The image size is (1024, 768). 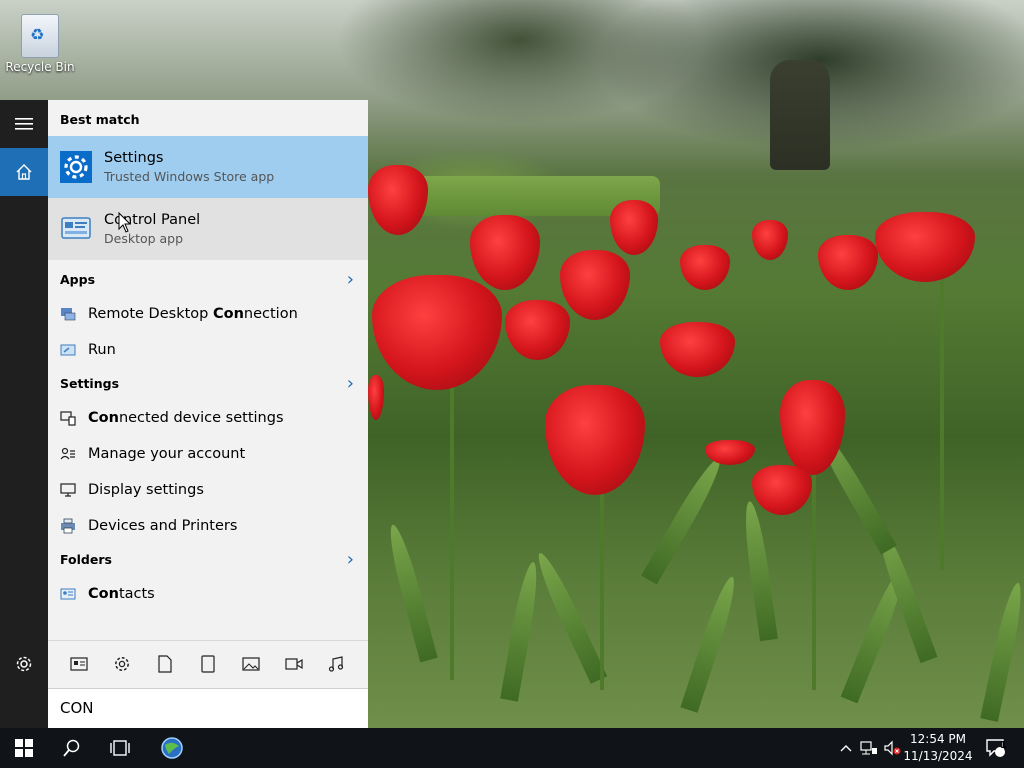 I want to click on result-contacts-folder: Contacts, so click(x=208, y=594).